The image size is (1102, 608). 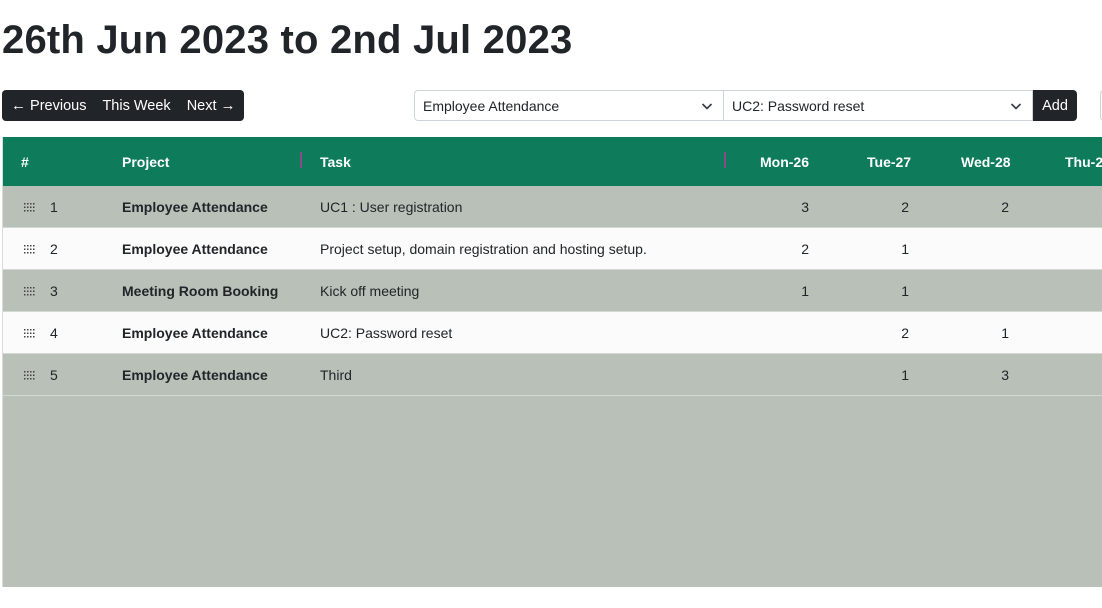 What do you see at coordinates (370, 290) in the screenshot?
I see `row-task: Kick off meeting` at bounding box center [370, 290].